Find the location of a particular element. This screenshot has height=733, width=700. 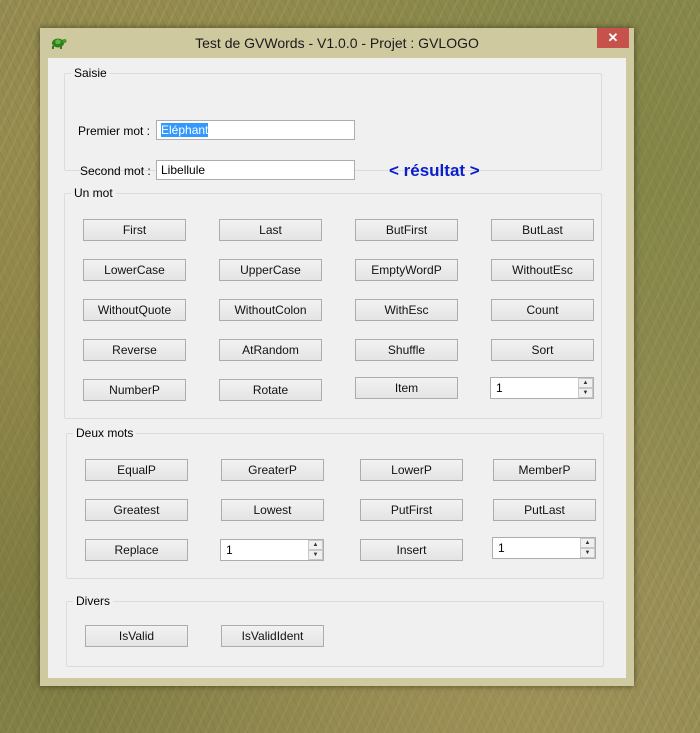

item-button: Item is located at coordinates (406, 388).